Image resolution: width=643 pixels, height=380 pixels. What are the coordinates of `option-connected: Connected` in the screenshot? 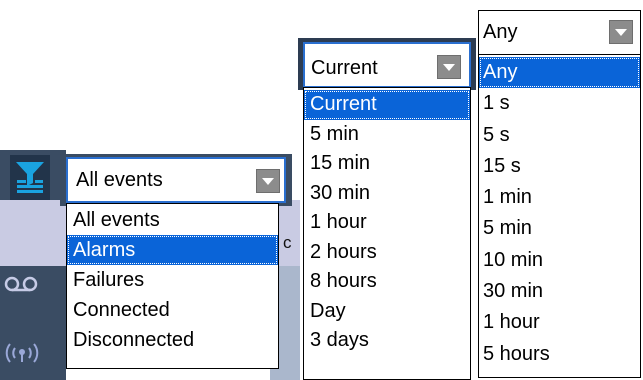 It's located at (172, 310).